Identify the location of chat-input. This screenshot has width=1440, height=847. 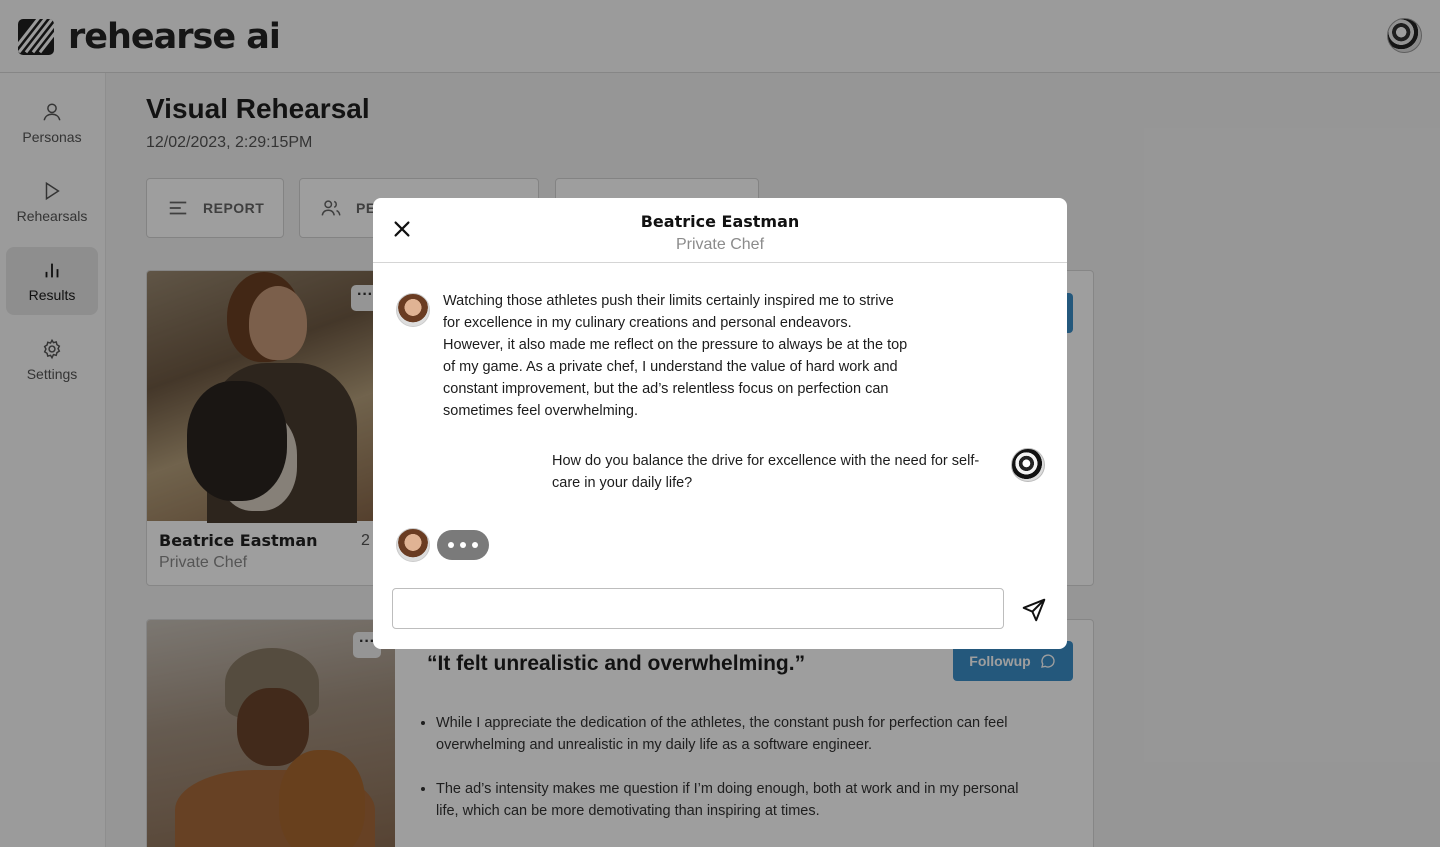
(698, 608).